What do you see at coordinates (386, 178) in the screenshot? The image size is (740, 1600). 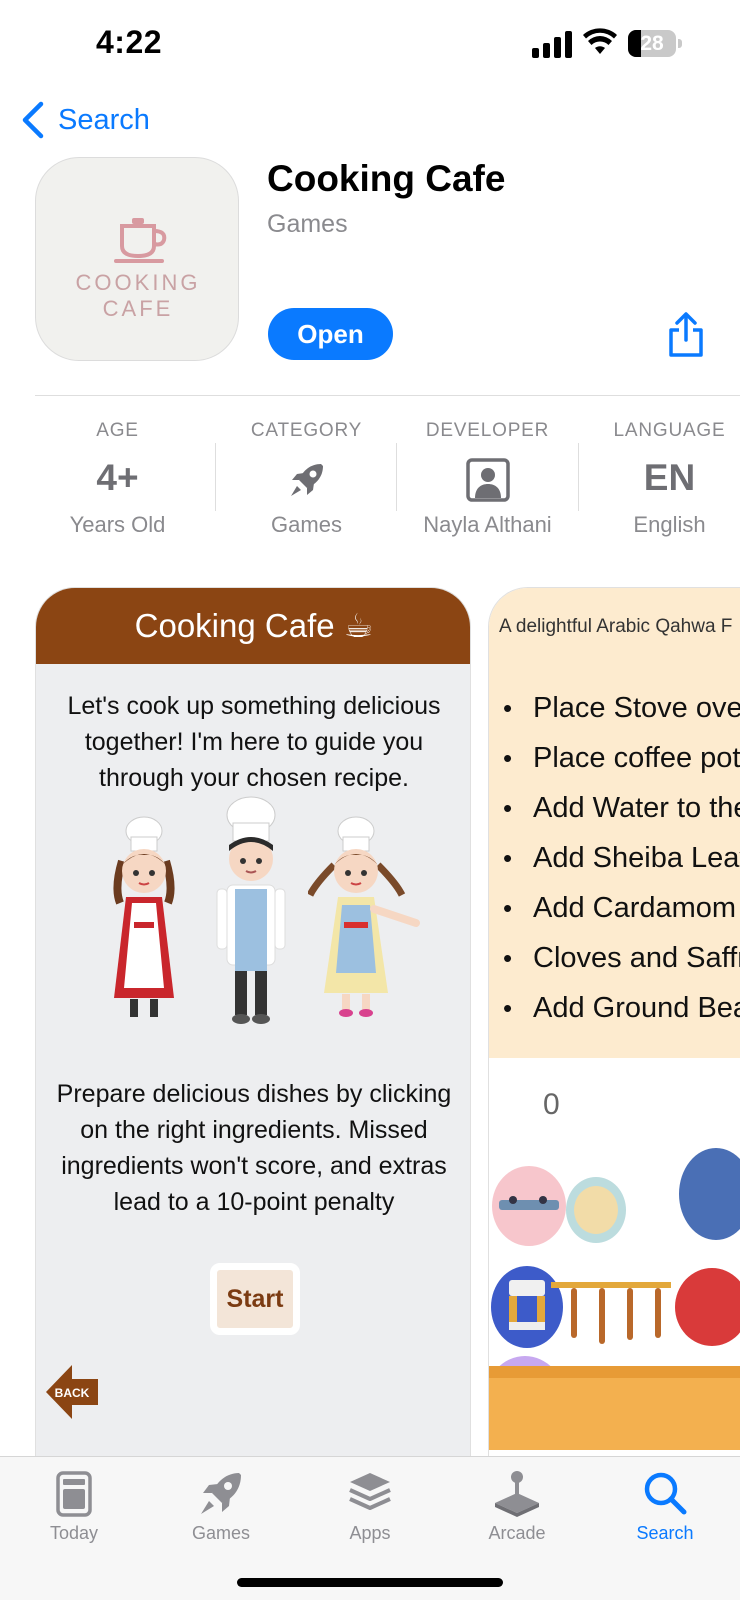 I see `app-title: Cooking Cafe` at bounding box center [386, 178].